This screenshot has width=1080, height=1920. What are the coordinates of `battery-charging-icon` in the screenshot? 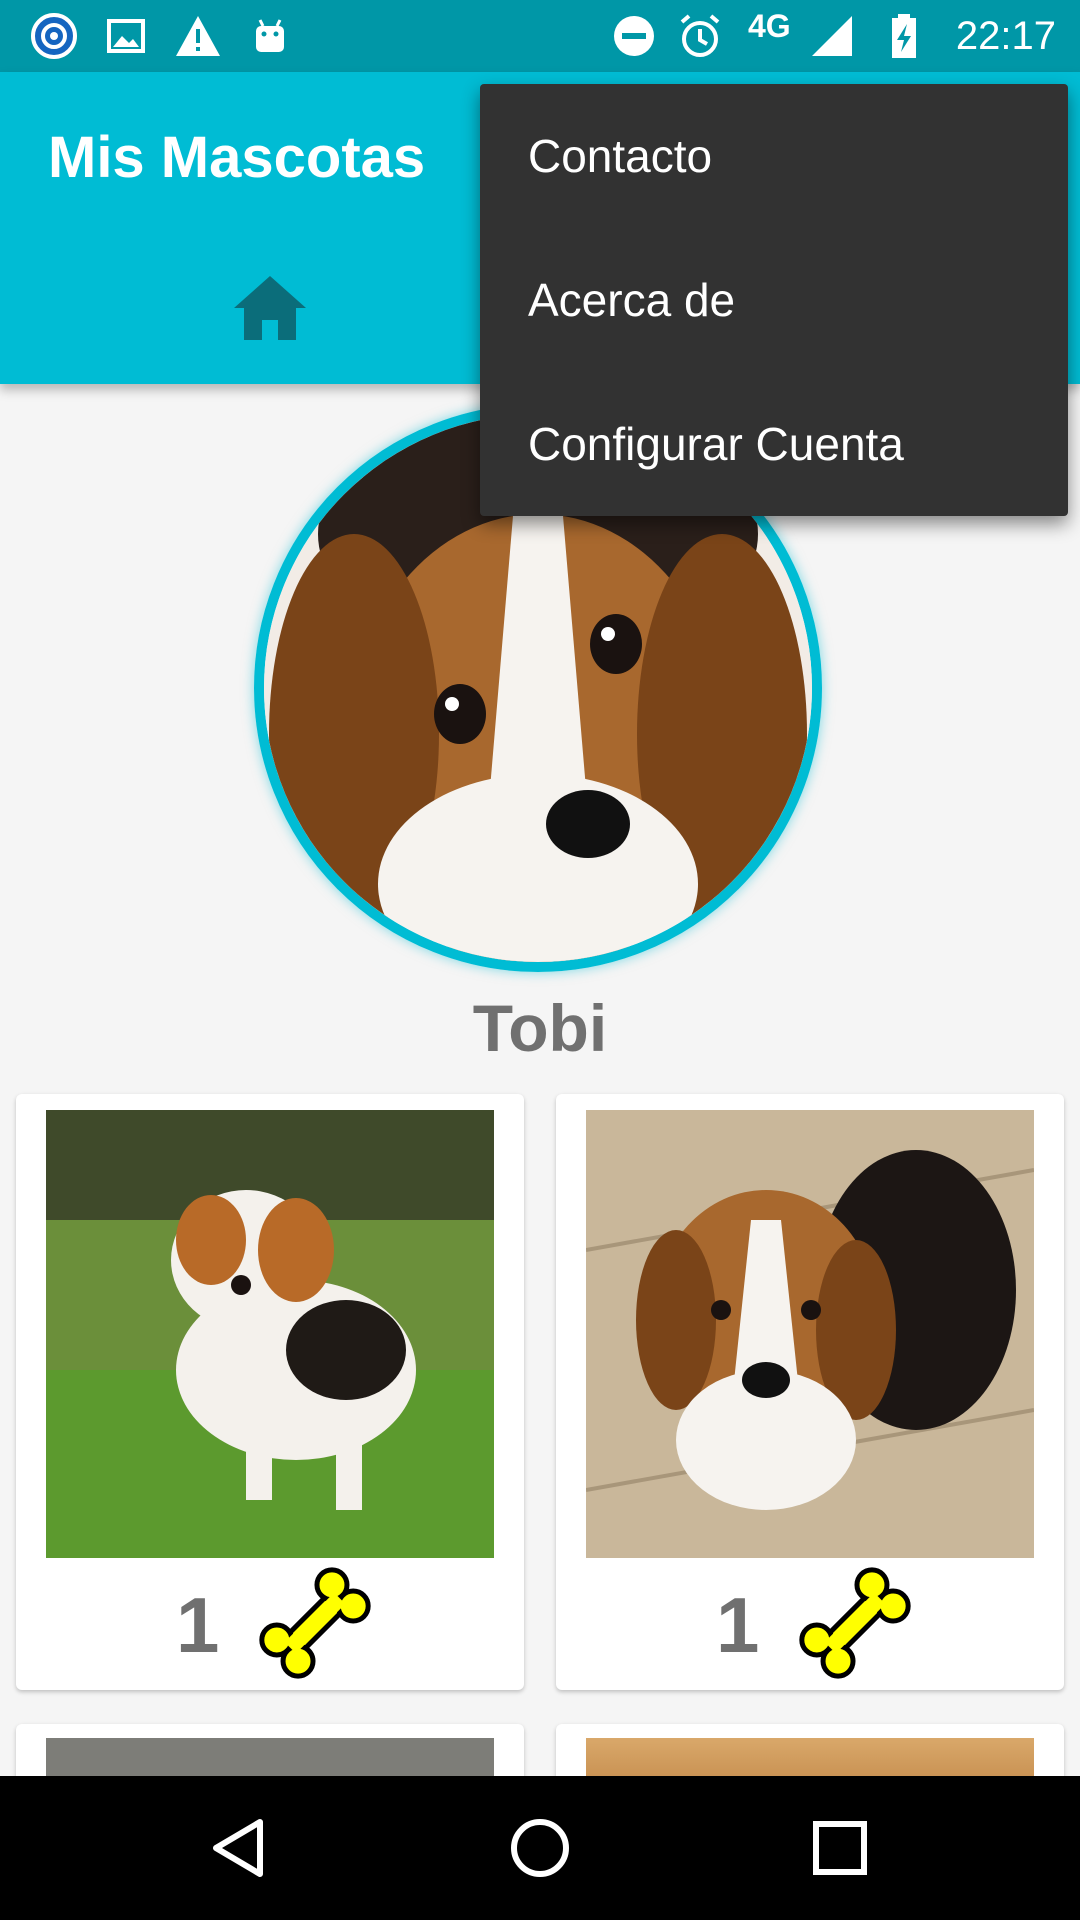 It's located at (904, 36).